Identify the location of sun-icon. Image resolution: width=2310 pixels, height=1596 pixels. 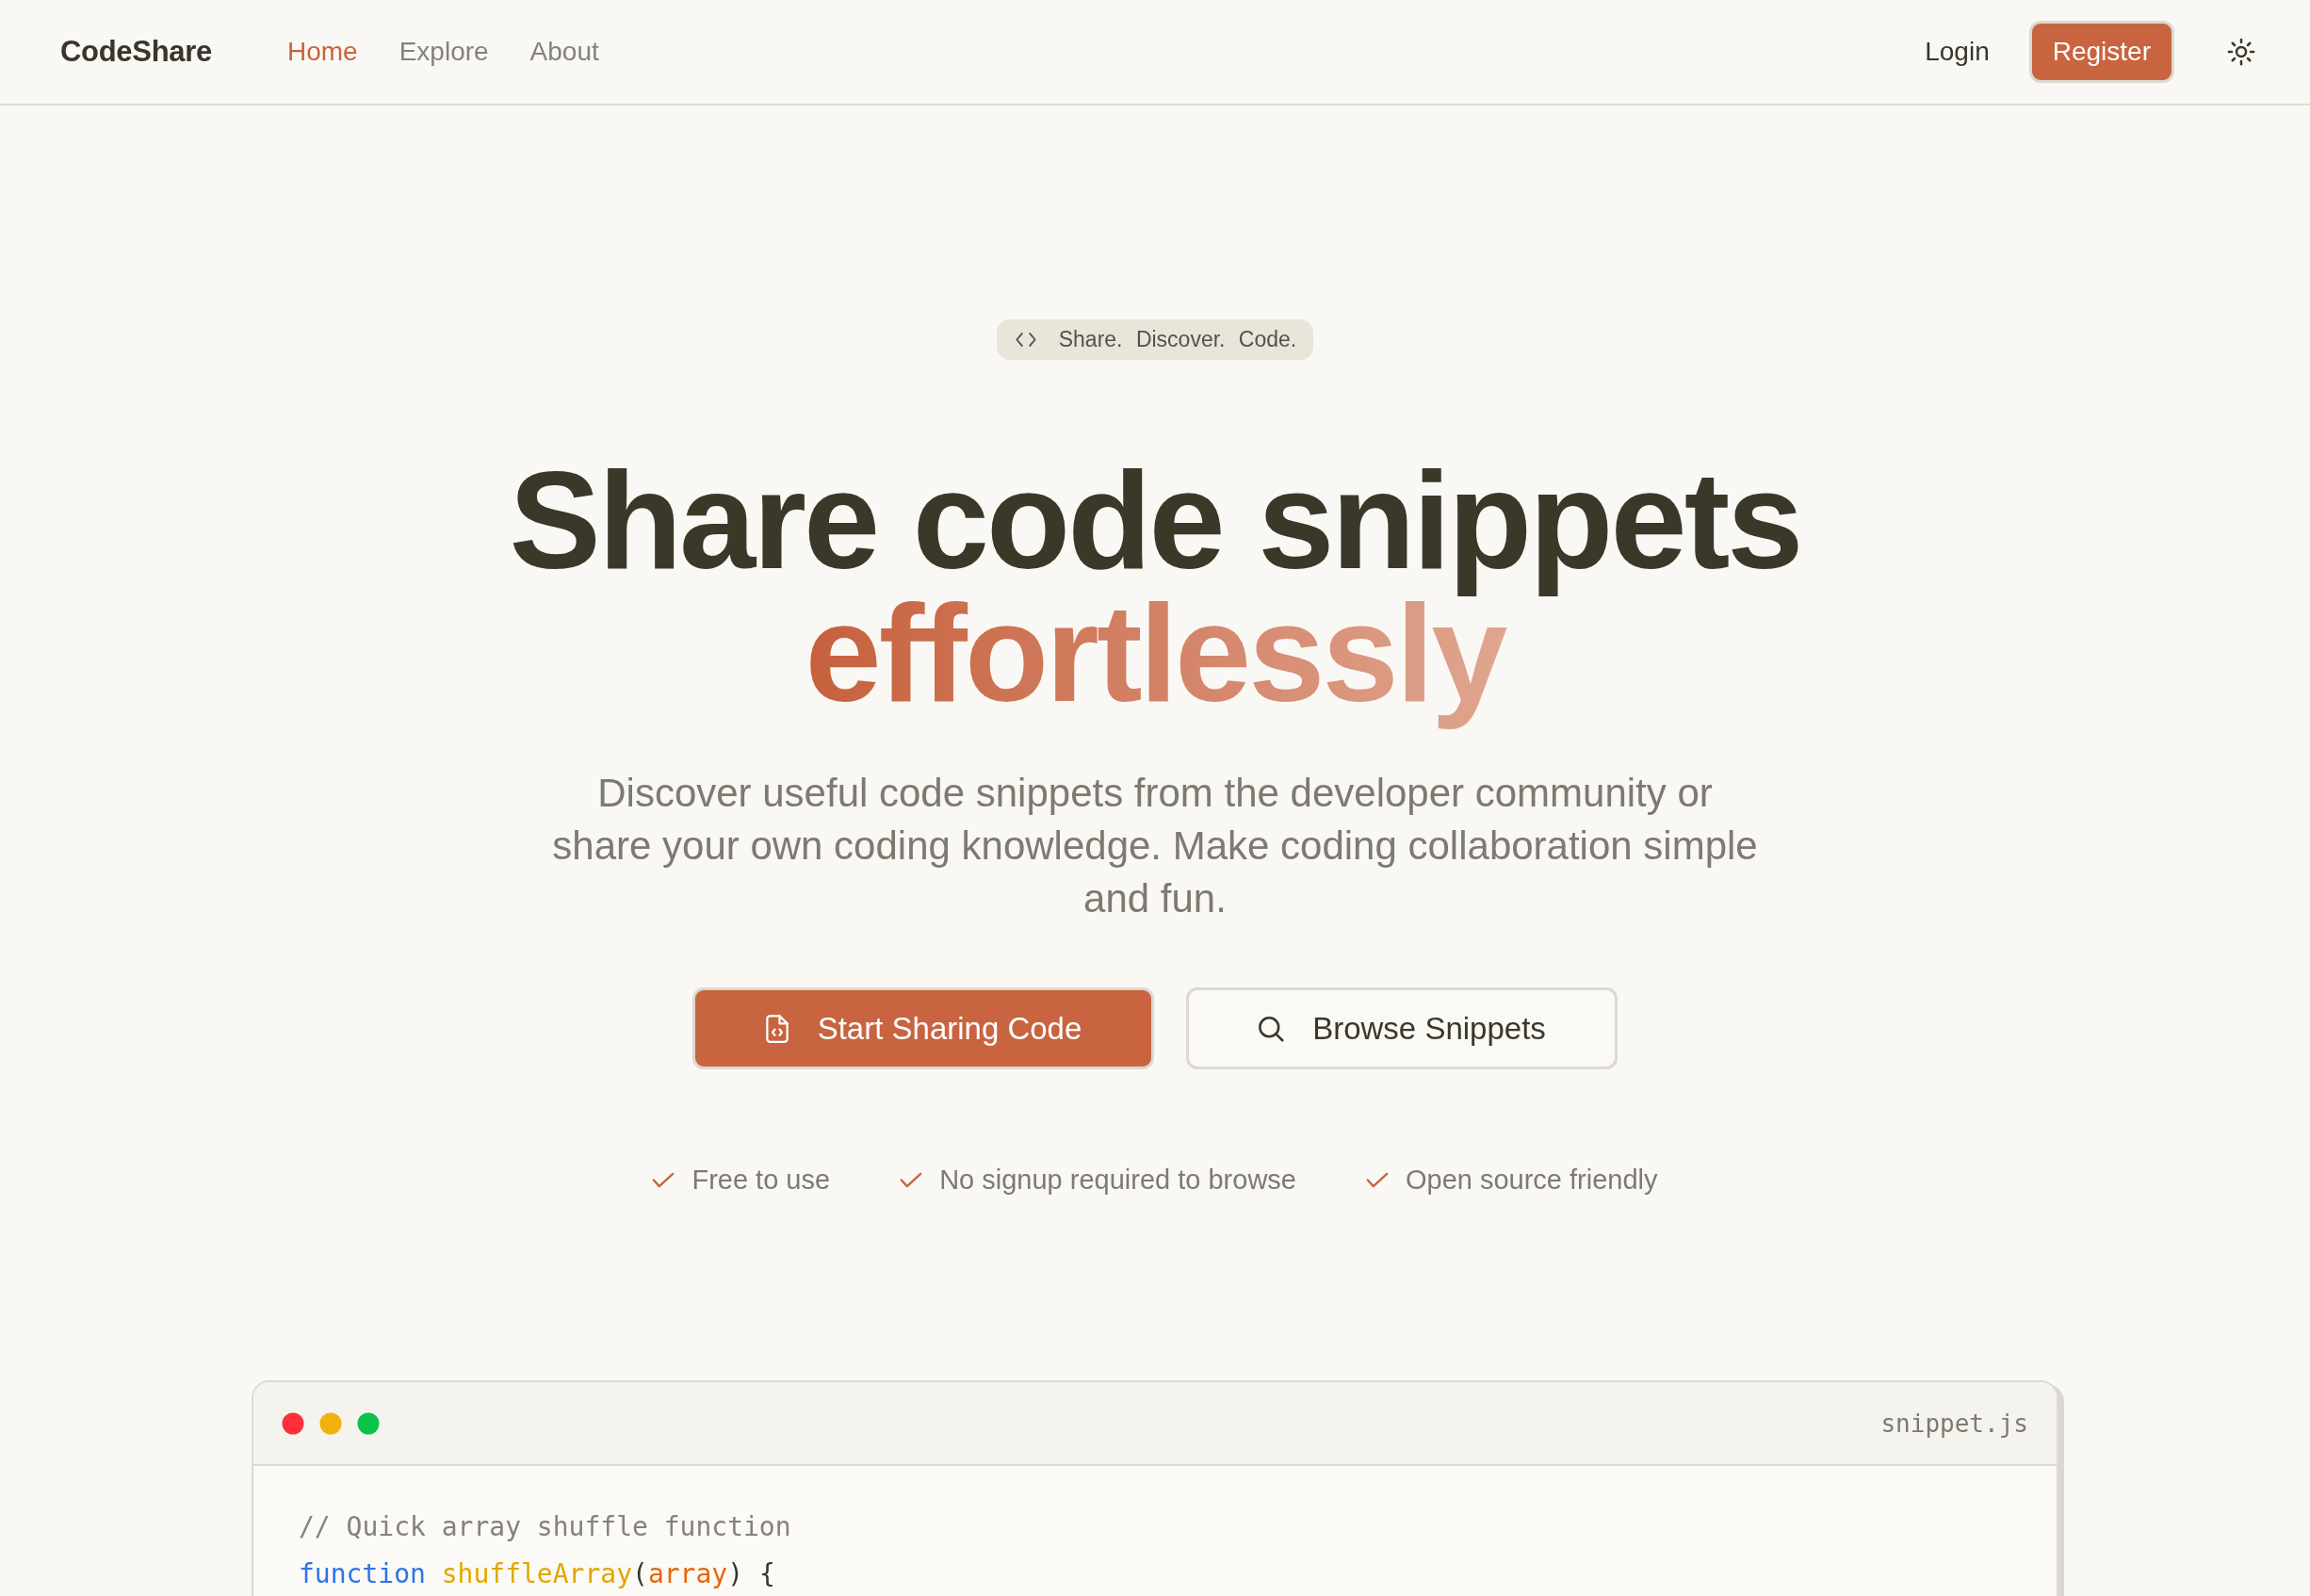
(2241, 52).